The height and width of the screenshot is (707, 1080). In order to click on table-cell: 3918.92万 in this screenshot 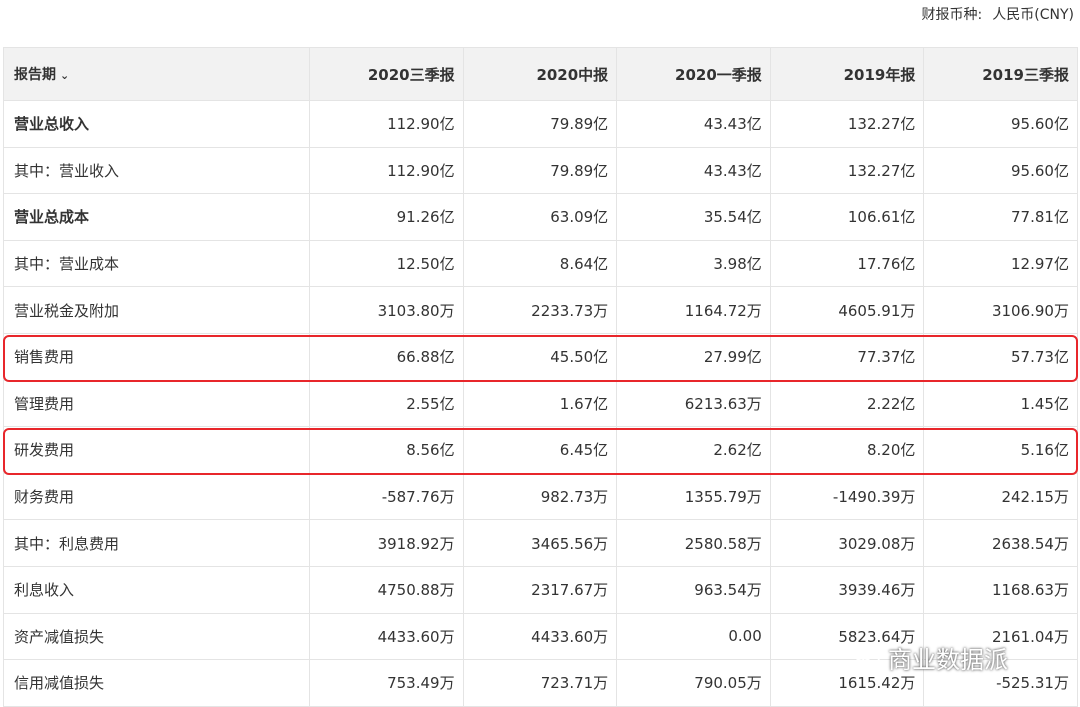, I will do `click(386, 543)`.